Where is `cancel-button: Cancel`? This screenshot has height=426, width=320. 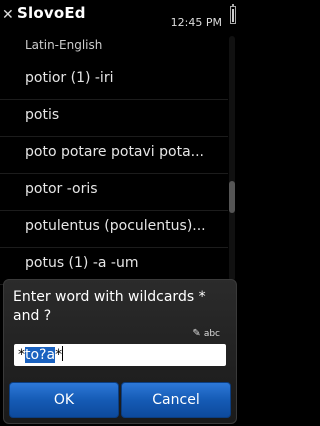
cancel-button: Cancel is located at coordinates (176, 400).